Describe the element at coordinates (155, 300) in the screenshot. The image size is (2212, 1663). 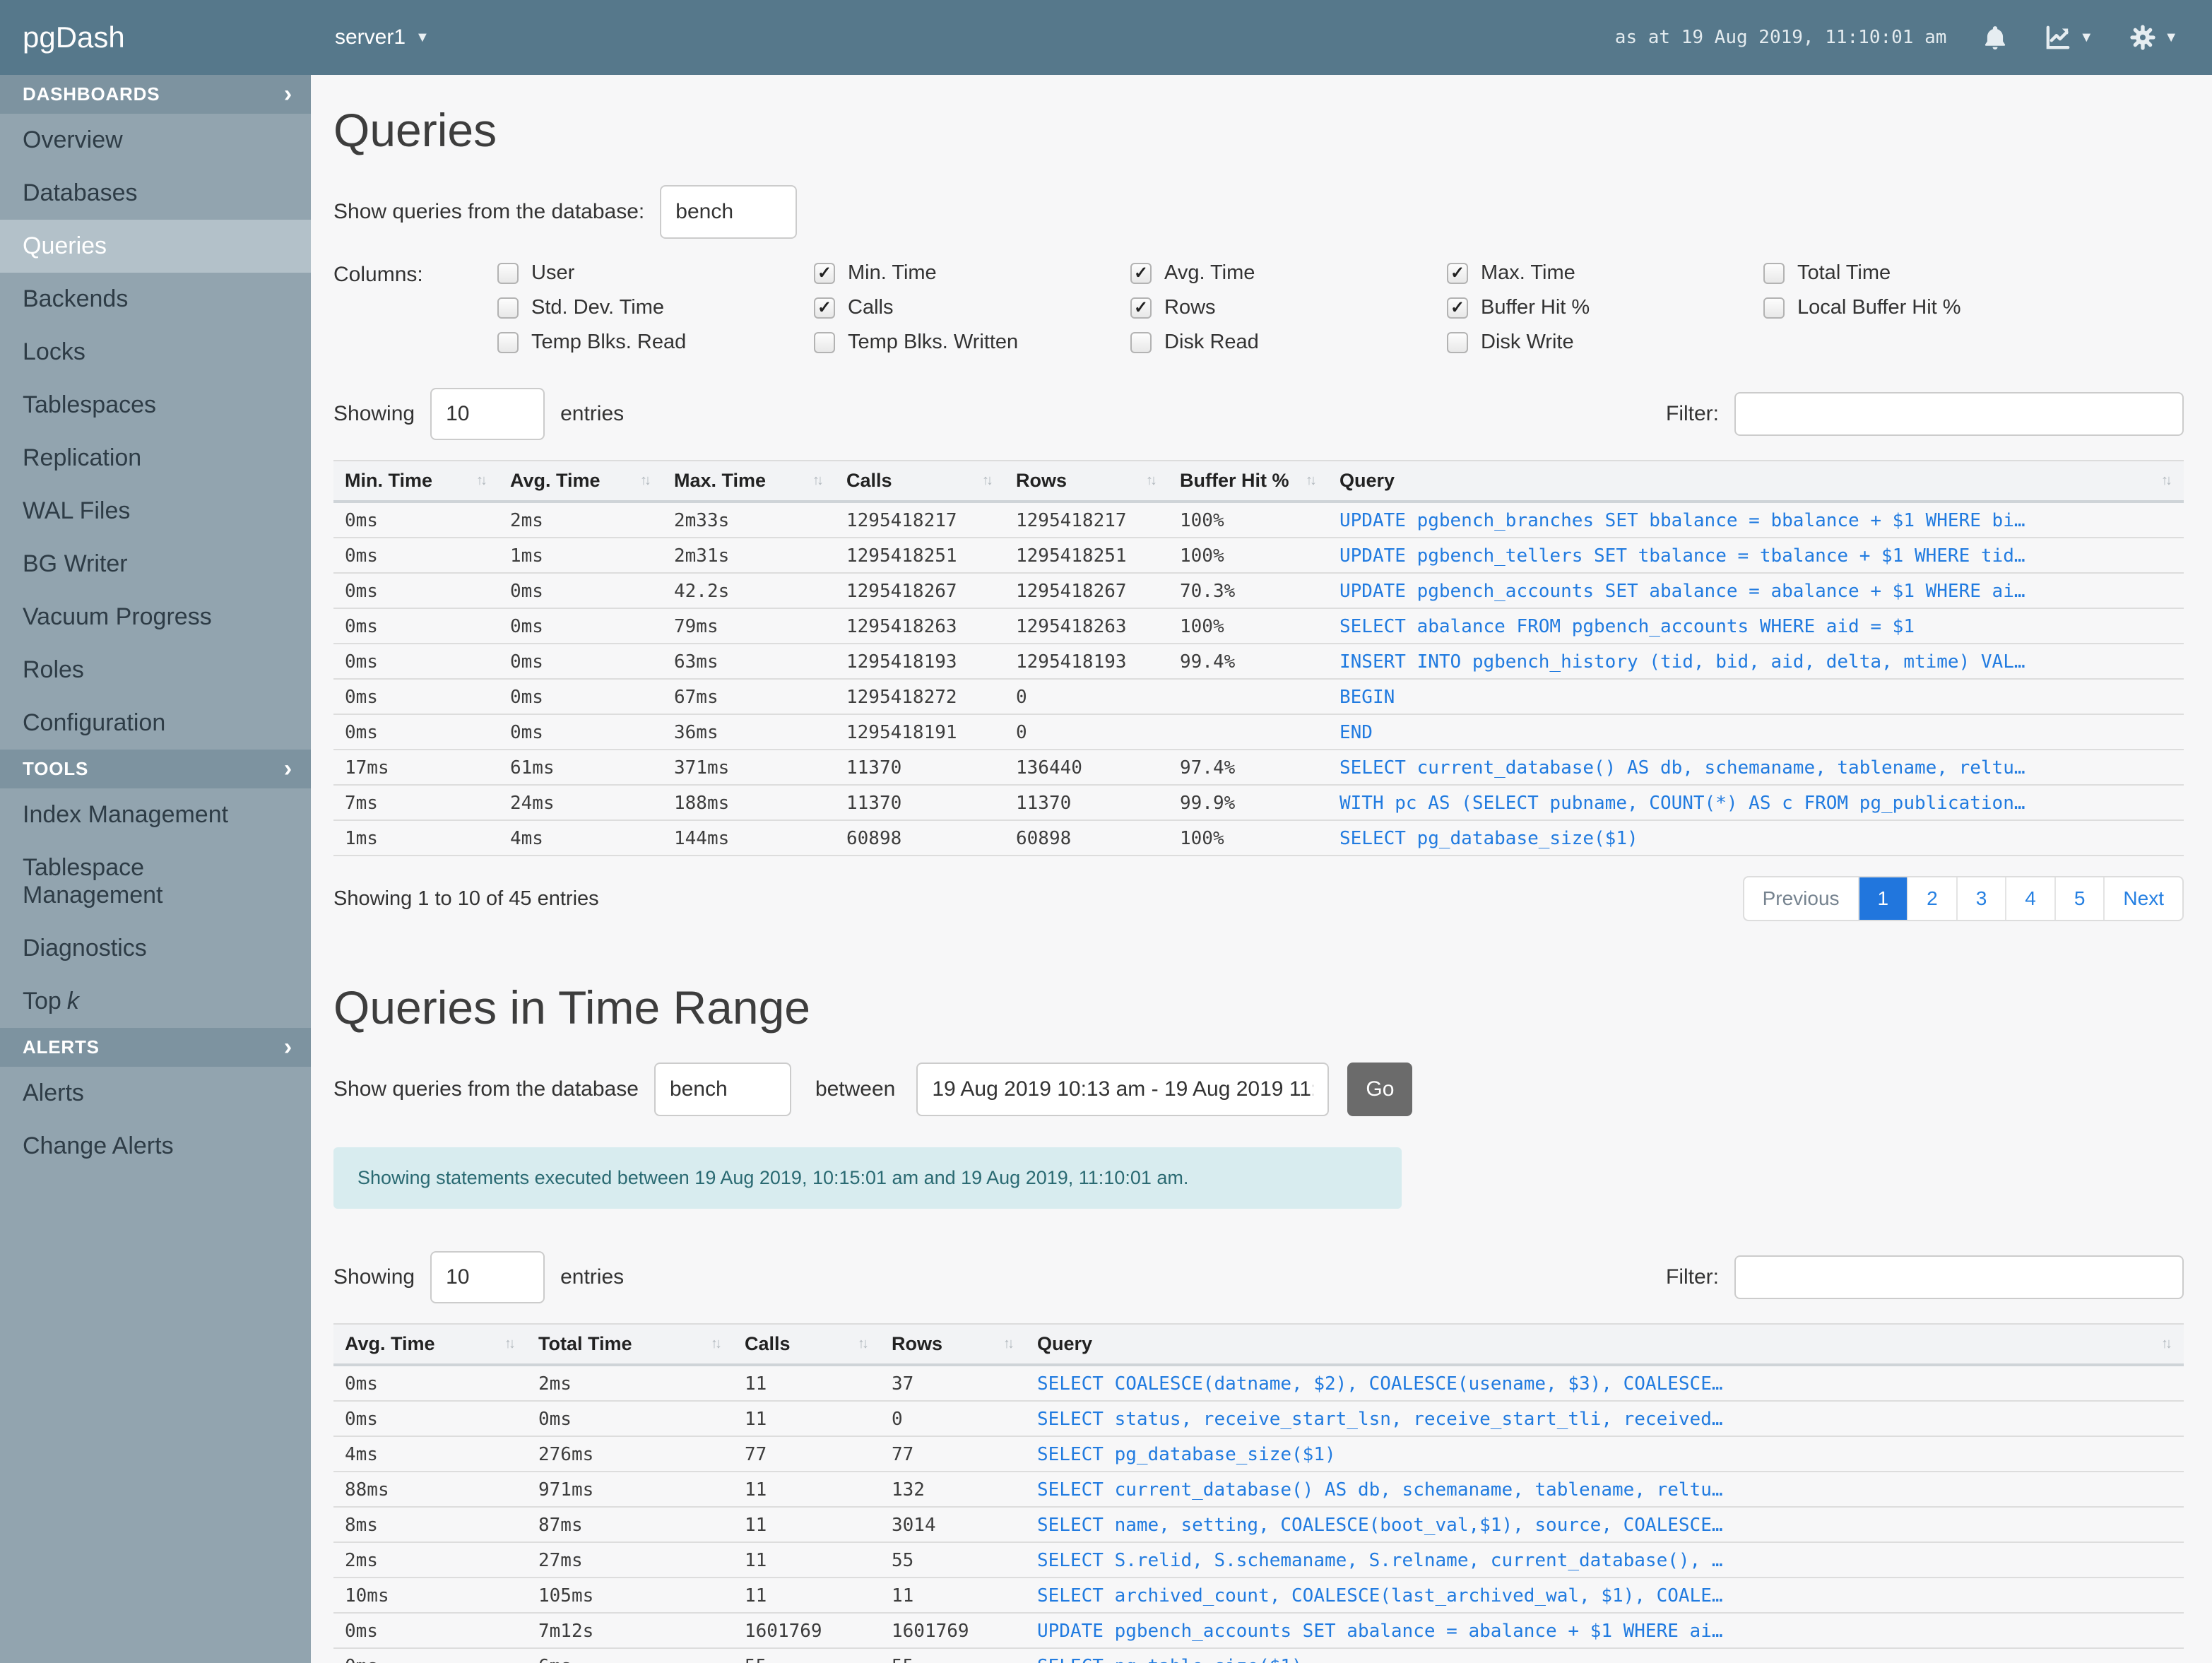
I see `sidebar-item: Backends` at that location.